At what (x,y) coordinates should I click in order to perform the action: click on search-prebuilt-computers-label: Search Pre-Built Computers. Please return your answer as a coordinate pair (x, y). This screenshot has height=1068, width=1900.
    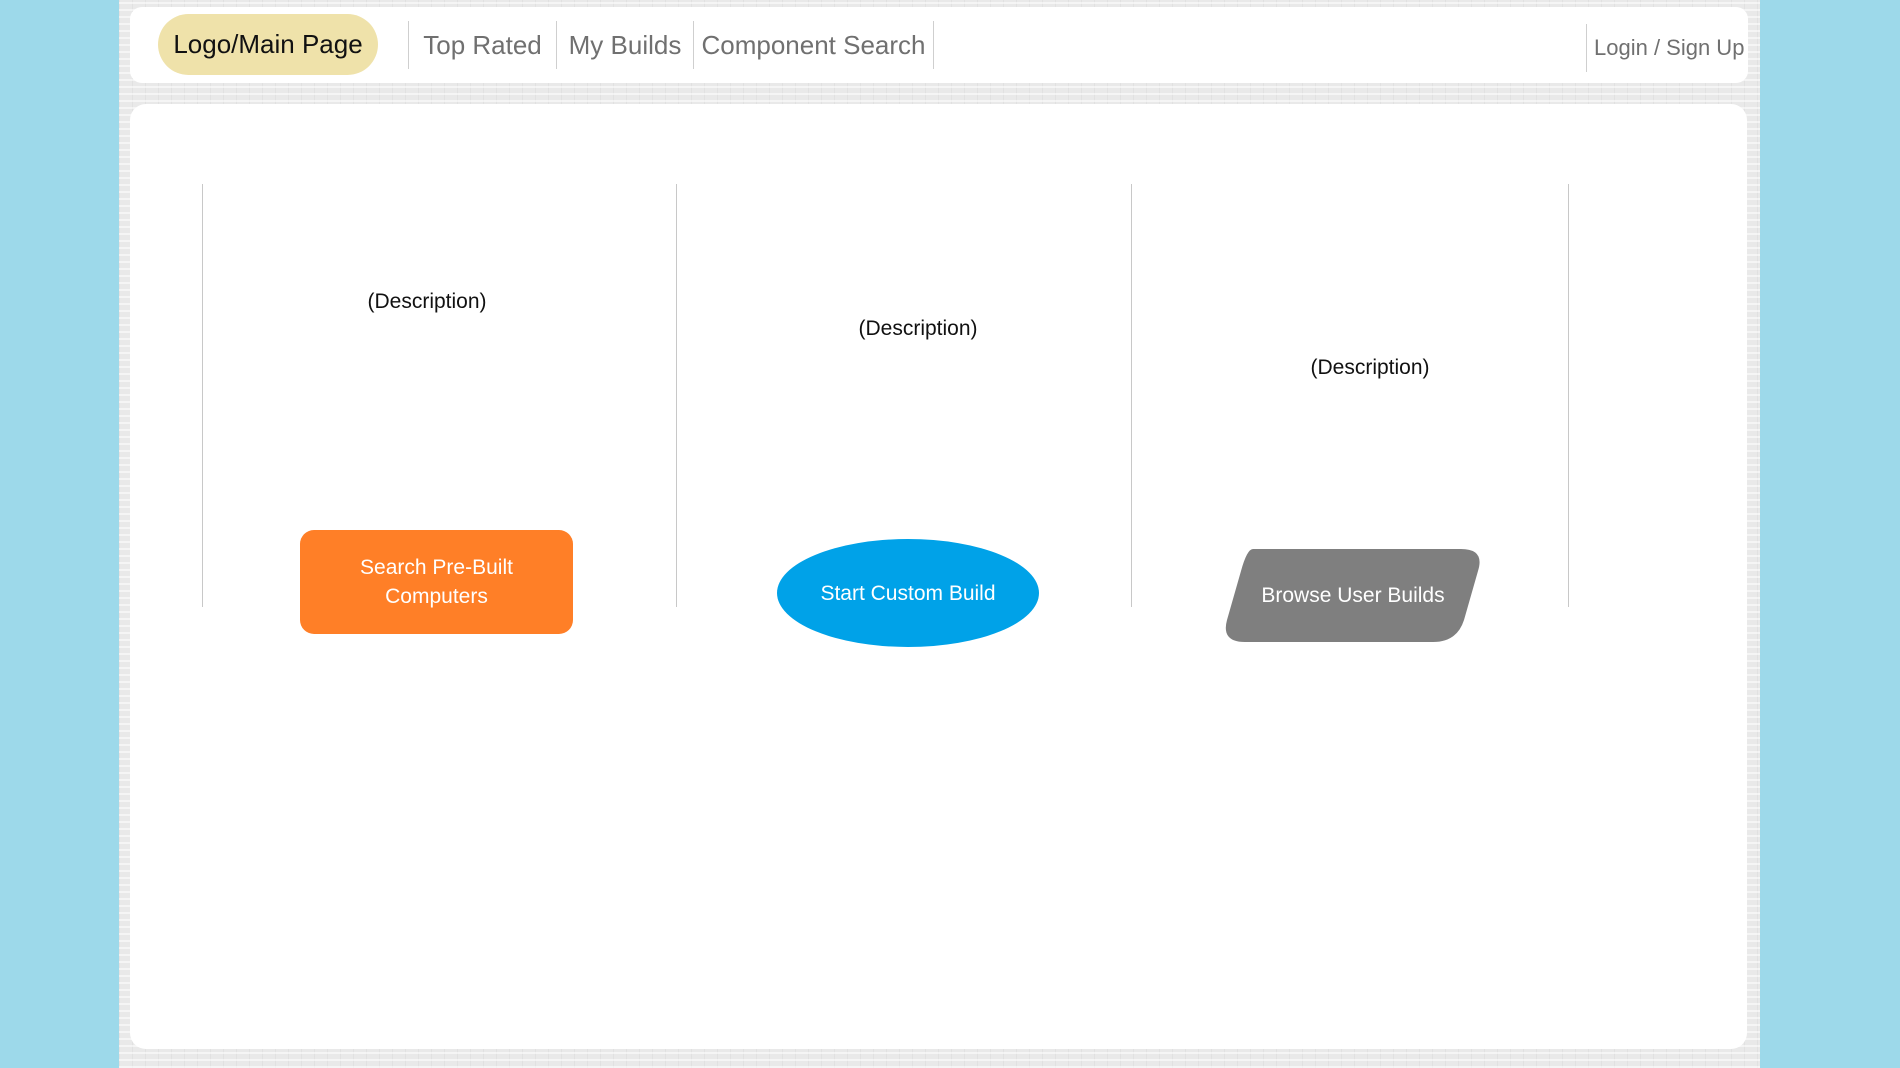
    Looking at the image, I should click on (436, 582).